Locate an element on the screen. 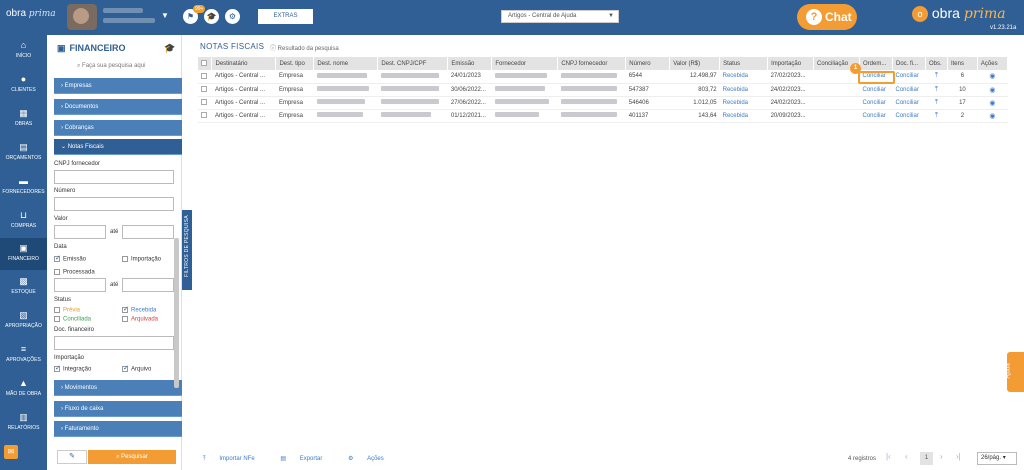 The width and height of the screenshot is (1024, 470). arquivo-checkbox: Arquivo is located at coordinates (136, 368).